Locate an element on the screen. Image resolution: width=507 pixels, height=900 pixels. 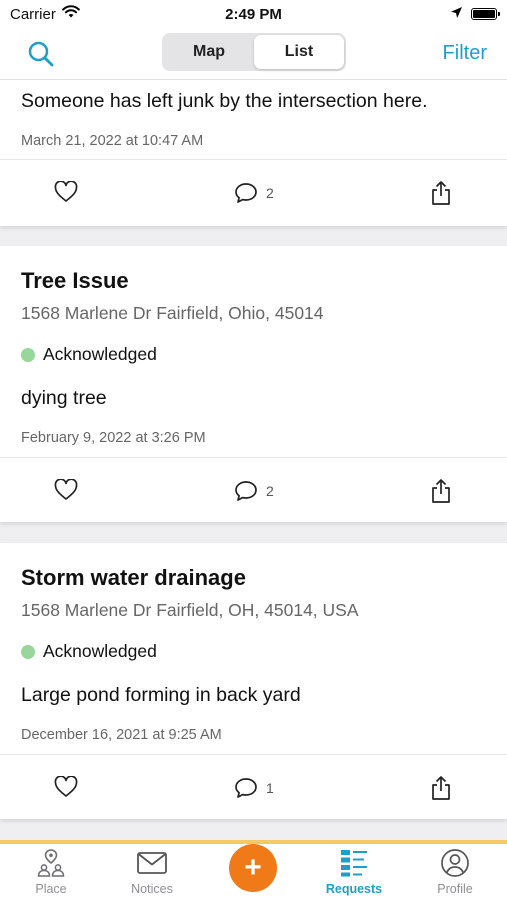
status-right is located at coordinates (475, 14).